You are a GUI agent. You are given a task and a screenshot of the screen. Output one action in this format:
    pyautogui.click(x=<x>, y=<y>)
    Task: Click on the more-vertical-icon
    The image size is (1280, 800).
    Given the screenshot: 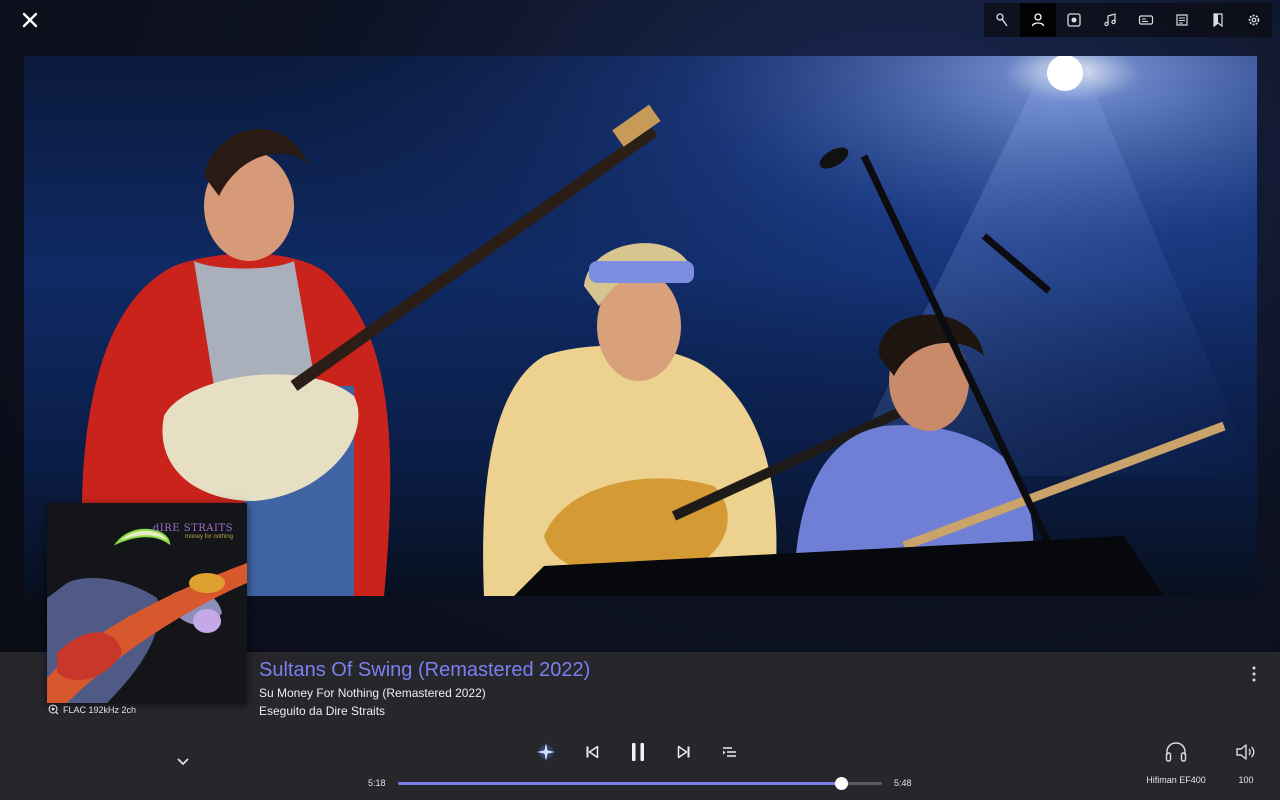 What is the action you would take?
    pyautogui.click(x=1254, y=674)
    